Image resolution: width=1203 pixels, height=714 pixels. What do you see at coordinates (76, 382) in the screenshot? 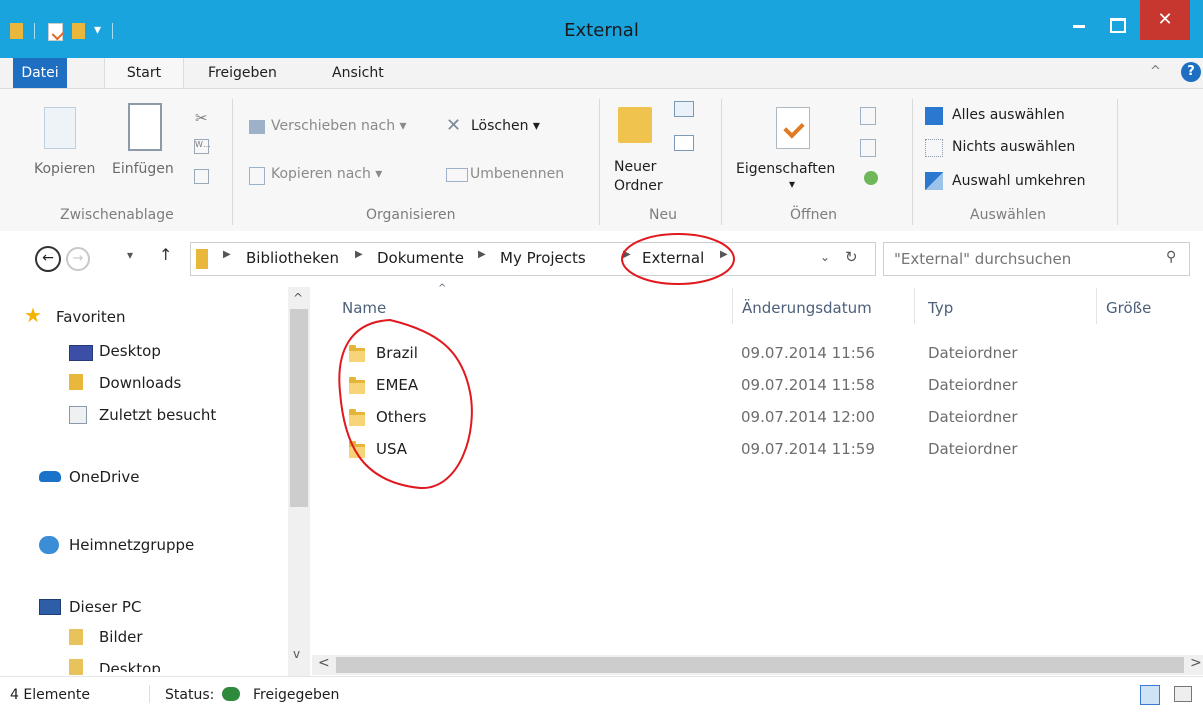
I see `downloads-icon` at bounding box center [76, 382].